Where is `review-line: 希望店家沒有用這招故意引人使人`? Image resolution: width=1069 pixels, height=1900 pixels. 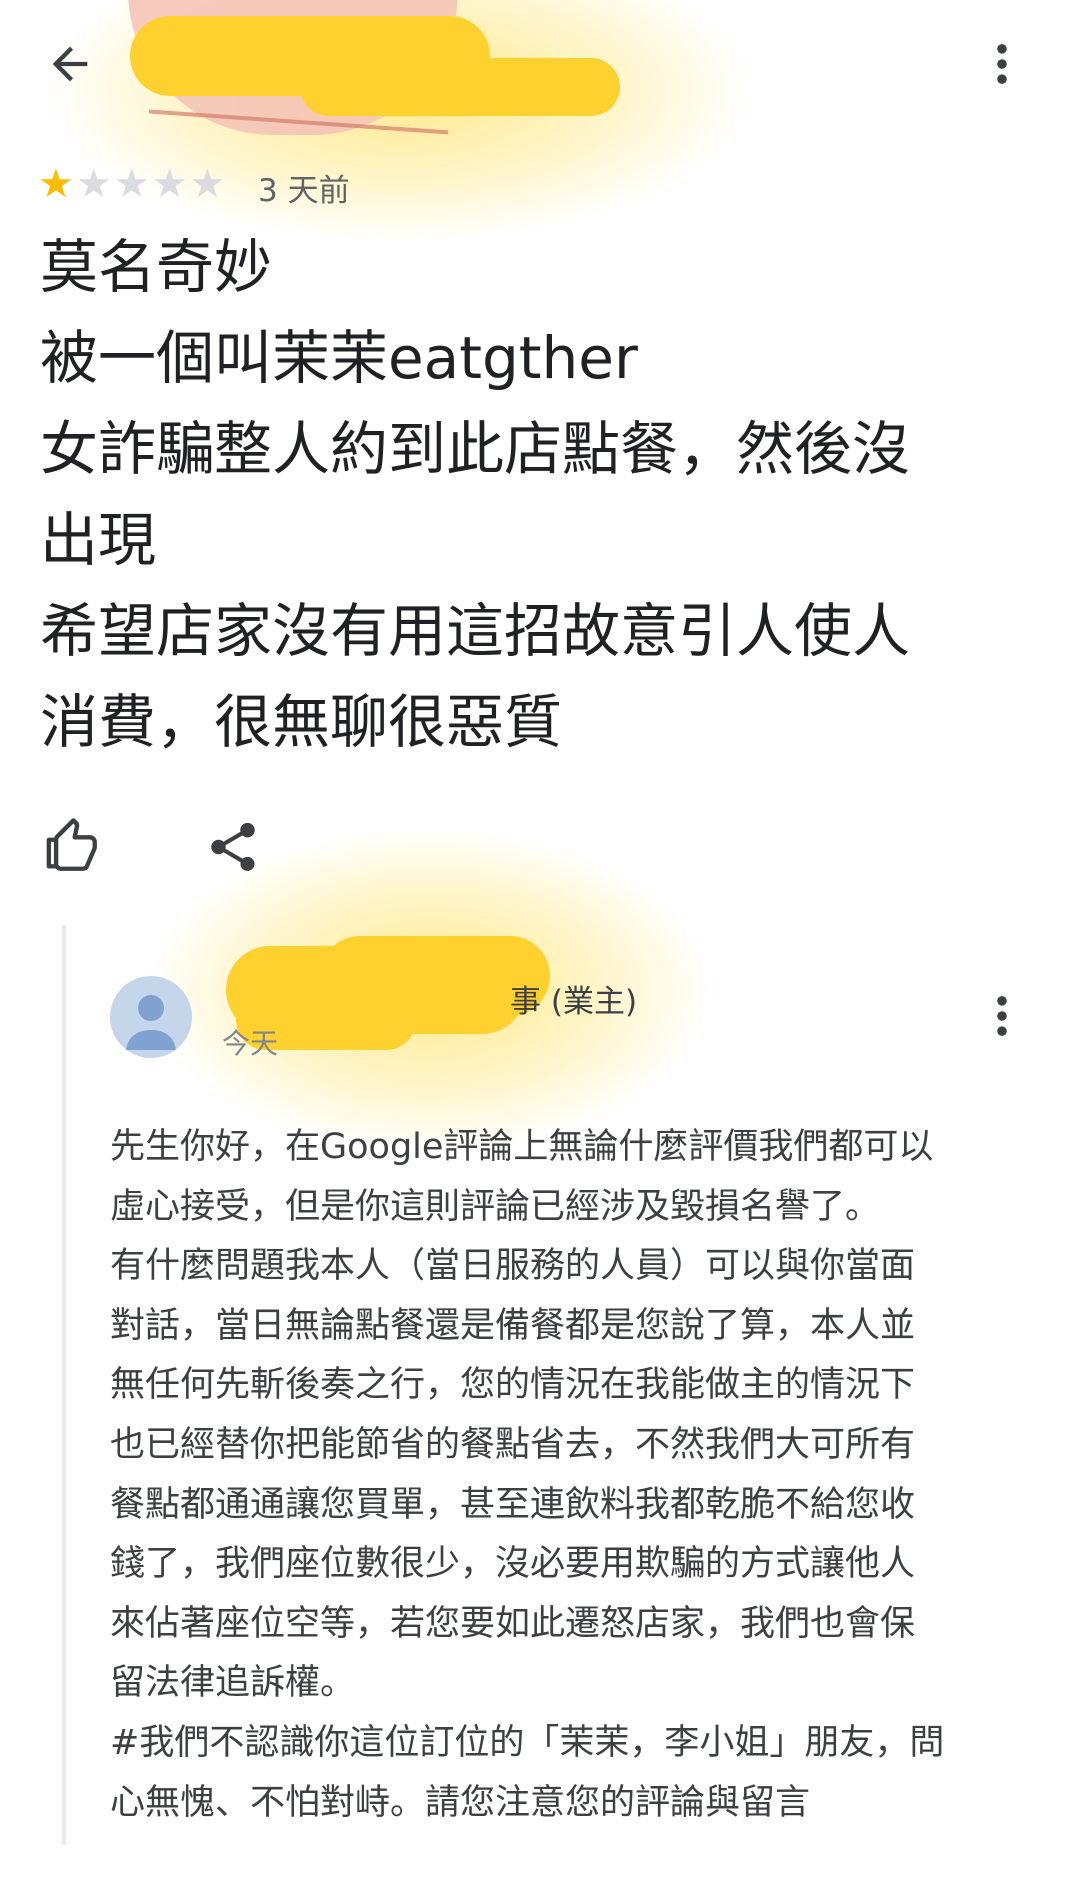 review-line: 希望店家沒有用這招故意引人使人 is located at coordinates (475, 631).